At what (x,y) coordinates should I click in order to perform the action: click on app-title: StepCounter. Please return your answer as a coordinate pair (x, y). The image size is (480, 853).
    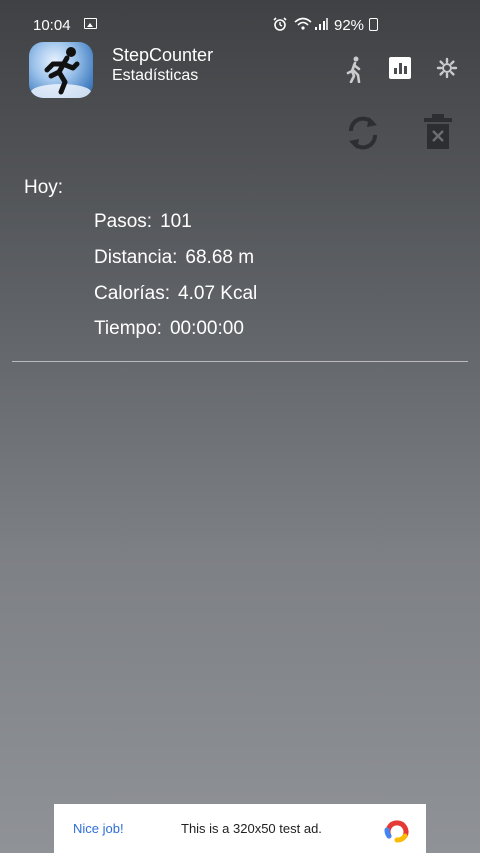
    Looking at the image, I should click on (163, 55).